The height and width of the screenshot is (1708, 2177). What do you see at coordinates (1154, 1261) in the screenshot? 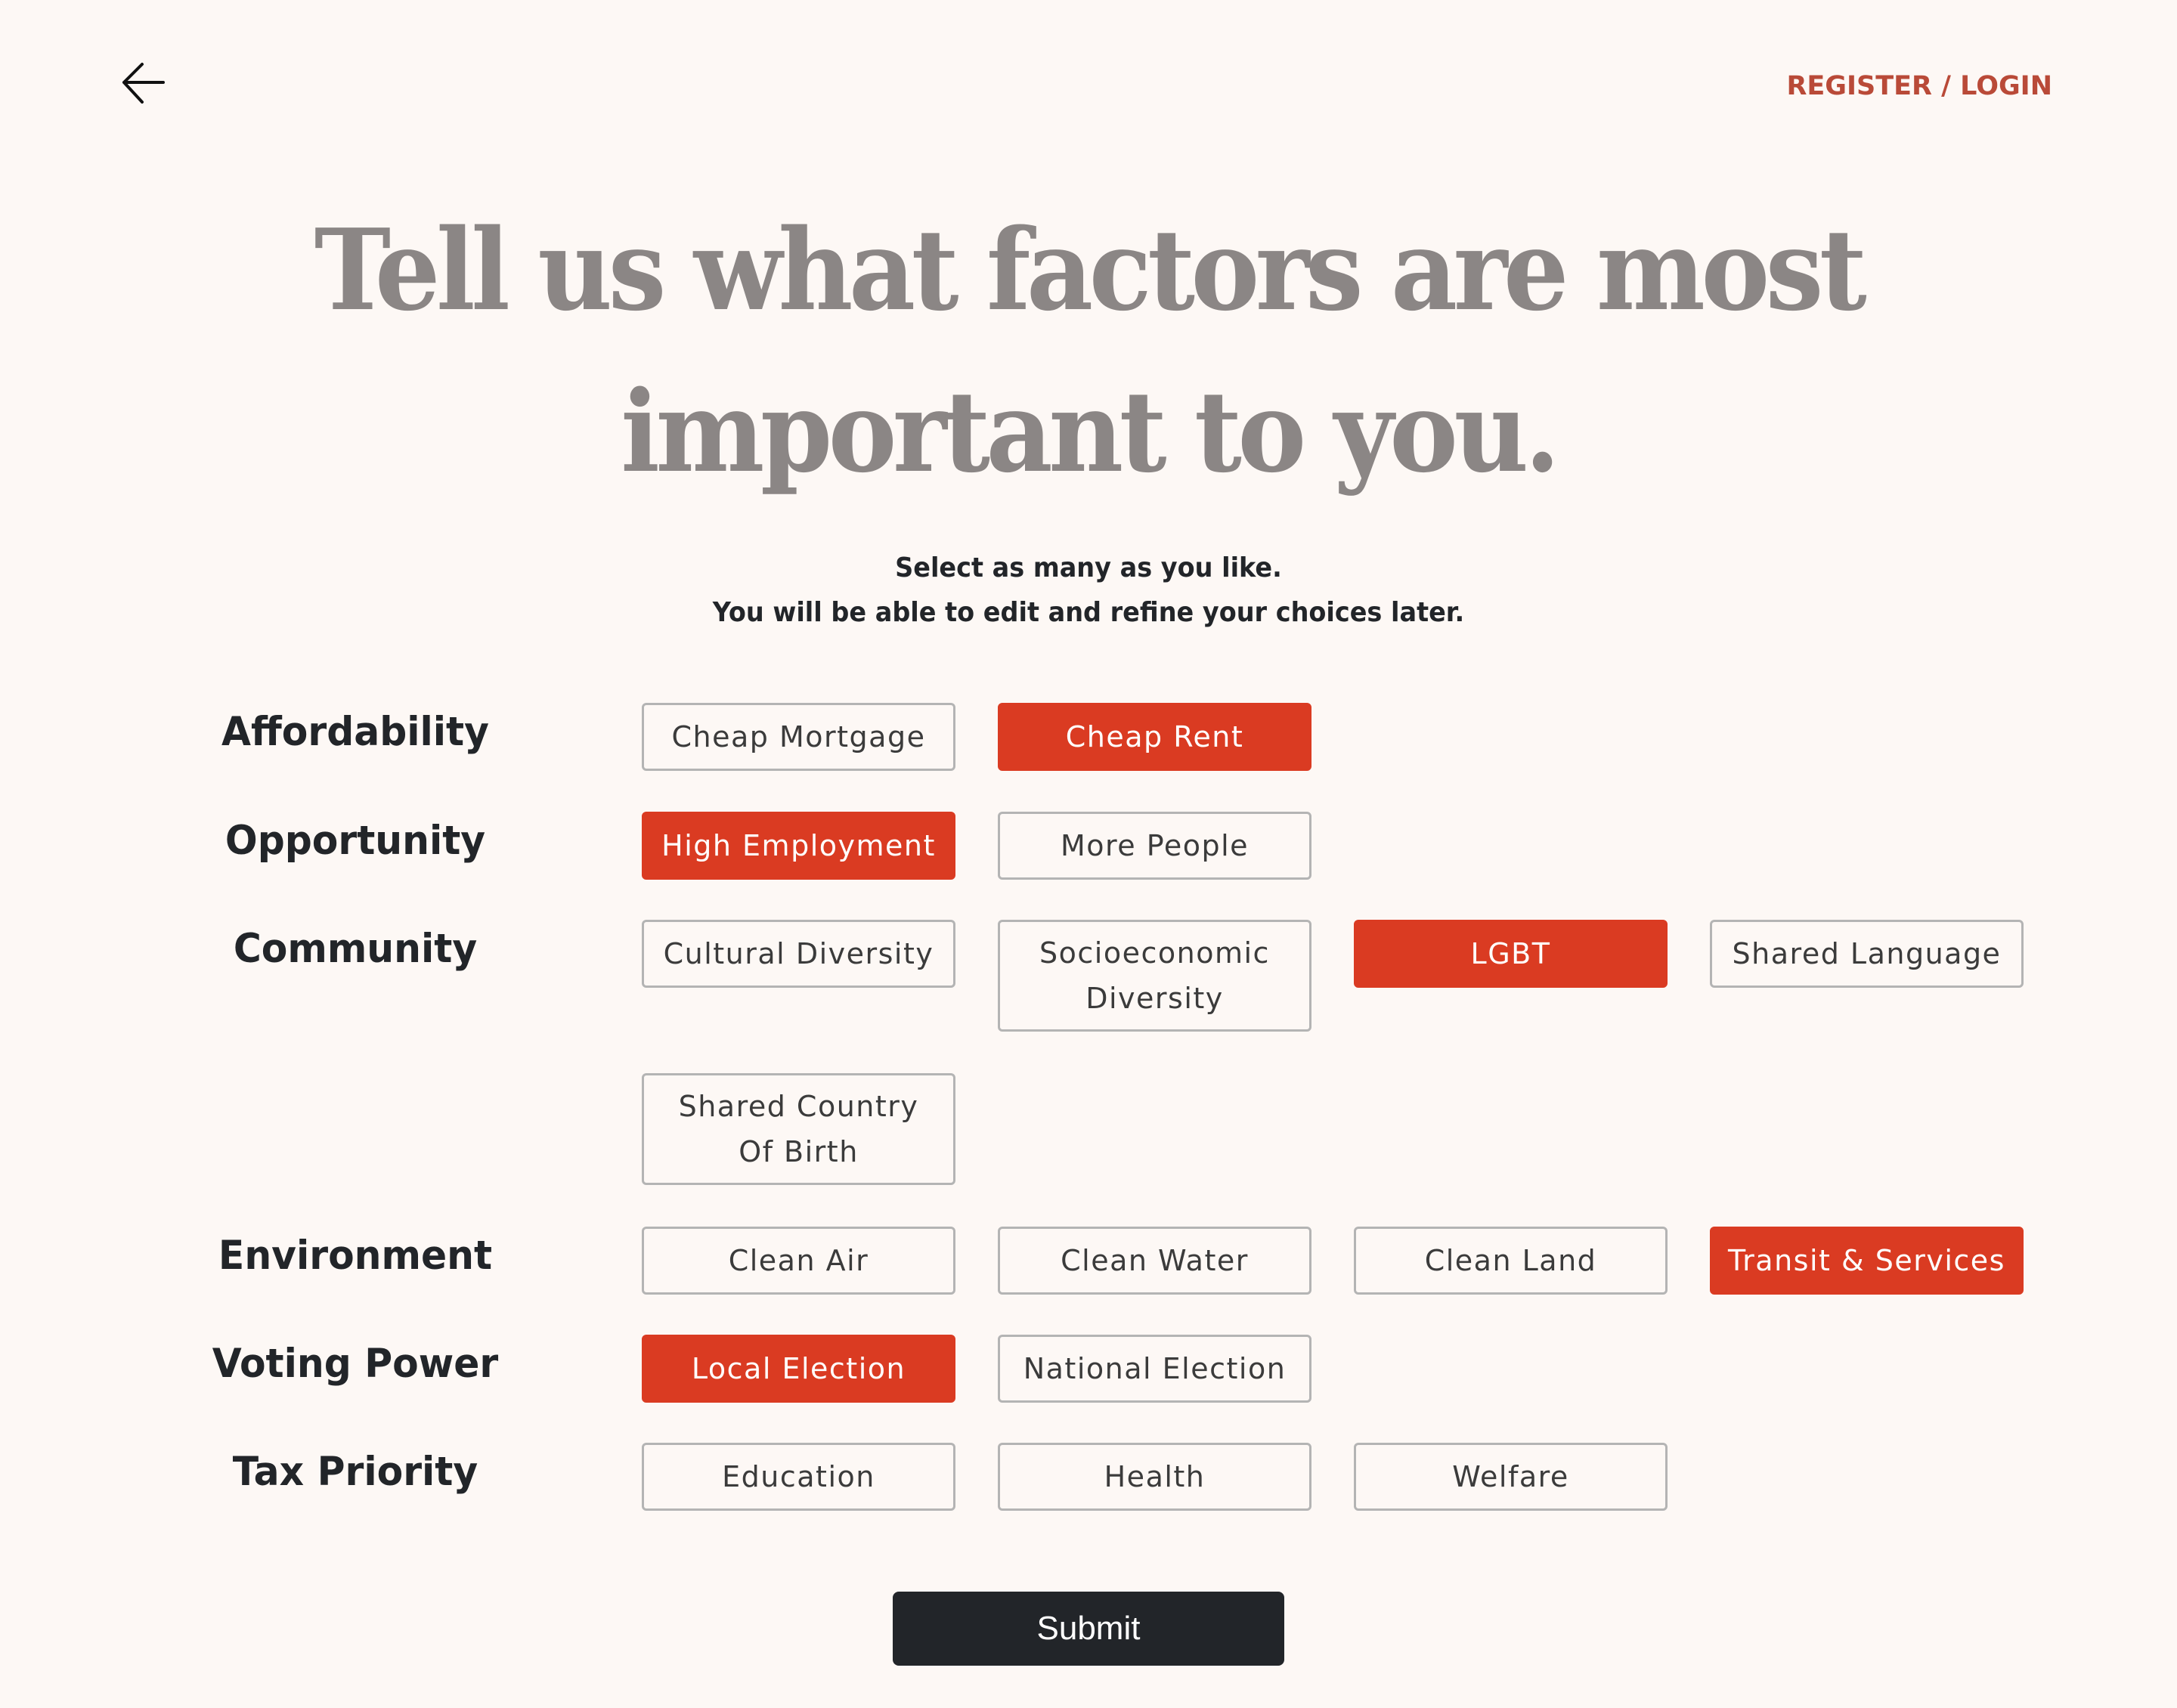
I see `chip-clean-water: Clean Water` at bounding box center [1154, 1261].